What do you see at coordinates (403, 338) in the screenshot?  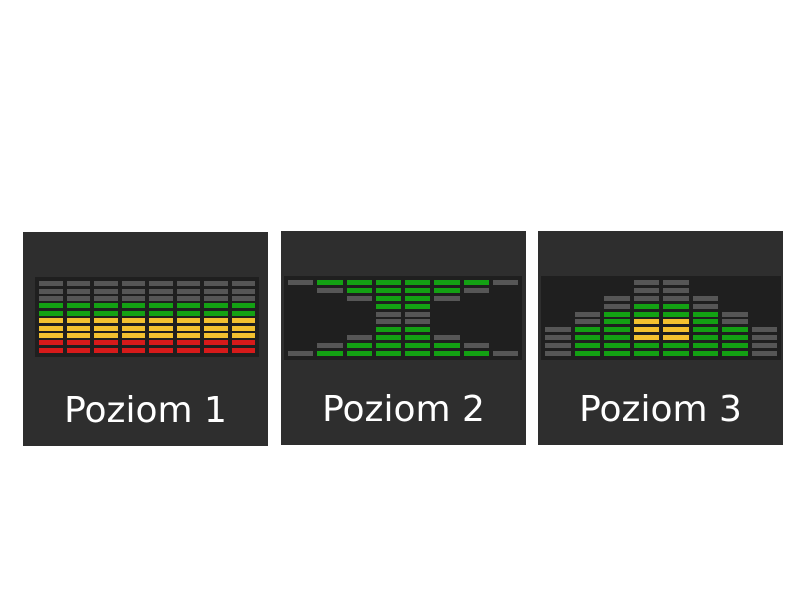 I see `level-2-card: Poziom 2` at bounding box center [403, 338].